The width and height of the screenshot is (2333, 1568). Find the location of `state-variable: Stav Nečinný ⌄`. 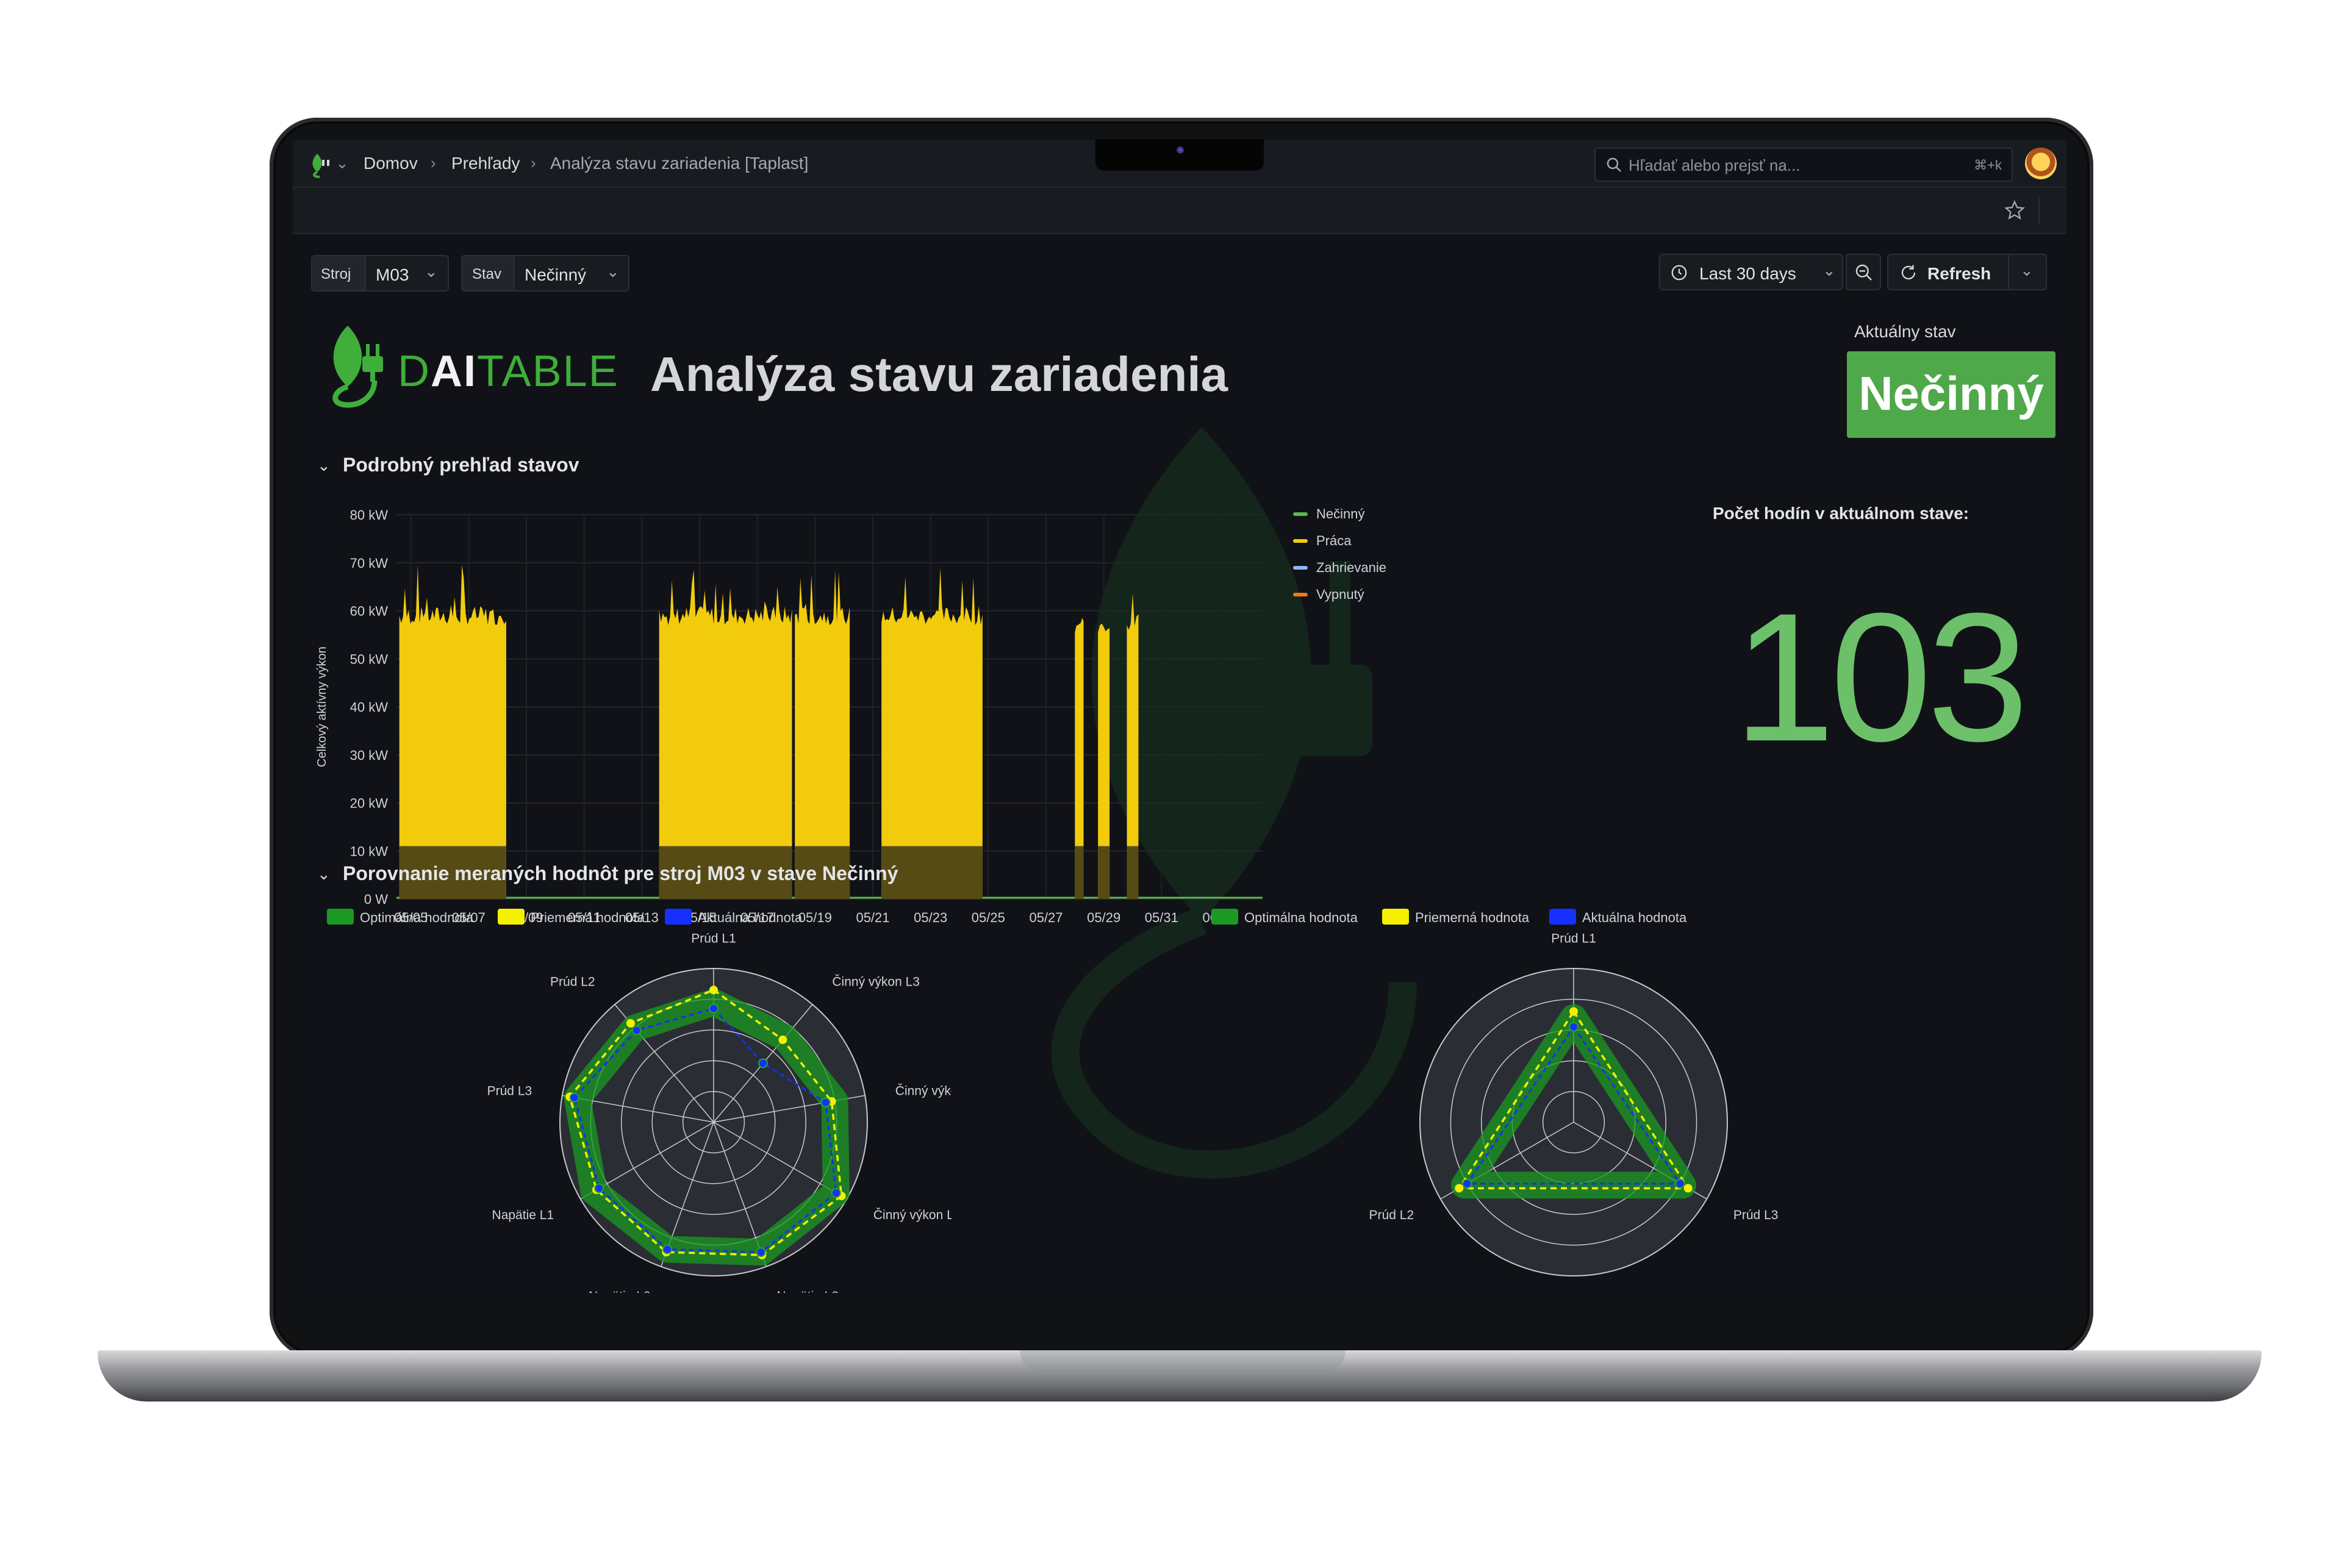

state-variable: Stav Nečinný ⌄ is located at coordinates (545, 273).